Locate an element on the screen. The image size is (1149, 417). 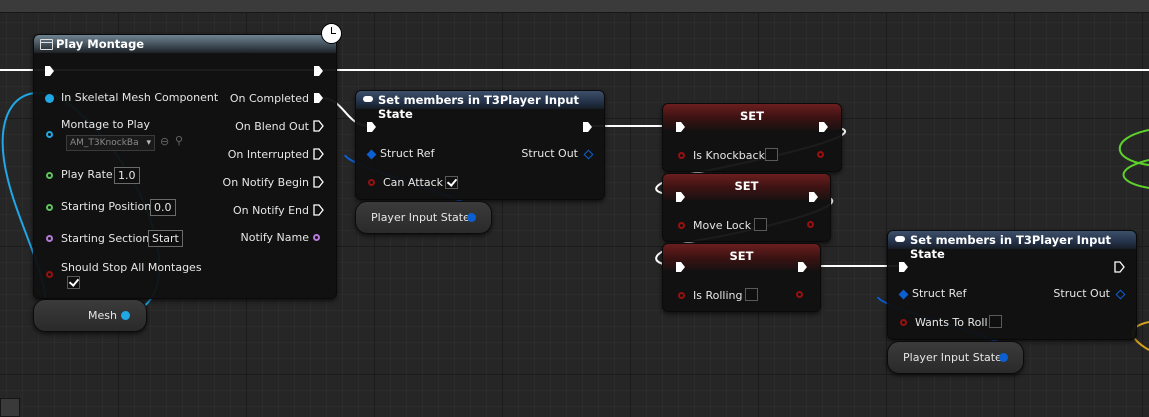
set-members-header-1: Set members in T3Player Input State is located at coordinates (480, 100).